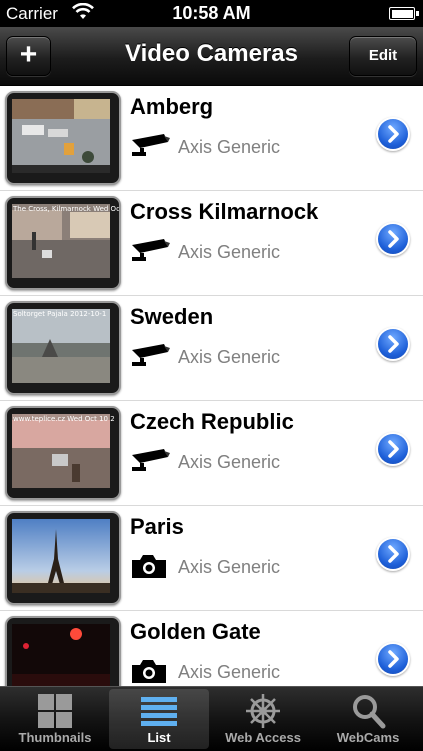 The image size is (423, 751). I want to click on camera-name: Golden Gate, so click(195, 631).